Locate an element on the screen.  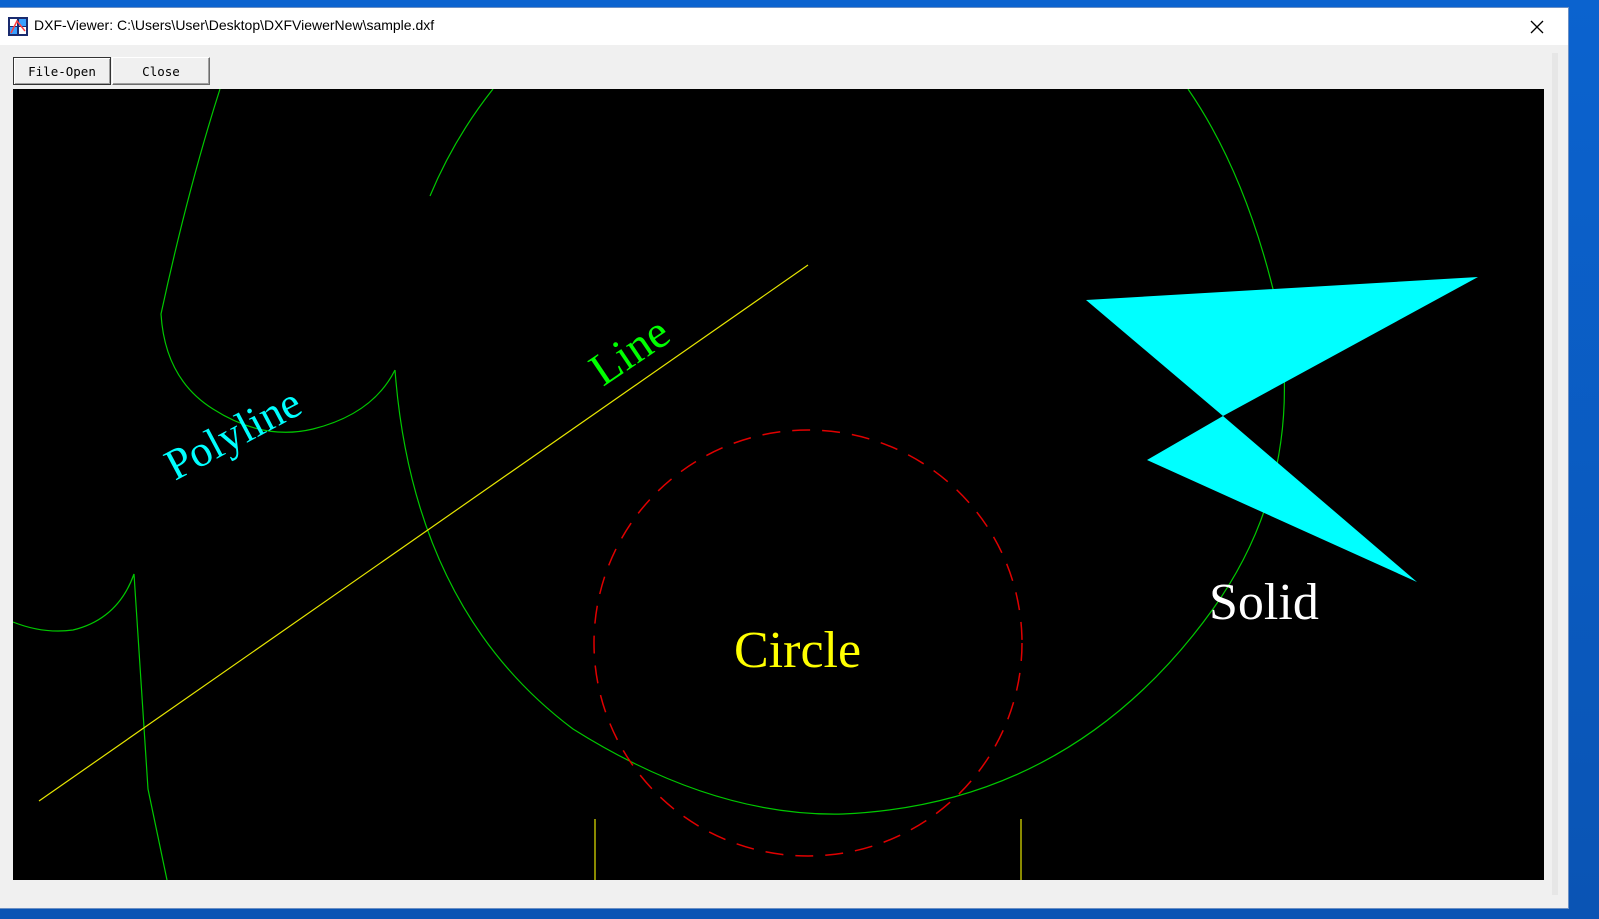
file-open-button: File-Open is located at coordinates (62, 71).